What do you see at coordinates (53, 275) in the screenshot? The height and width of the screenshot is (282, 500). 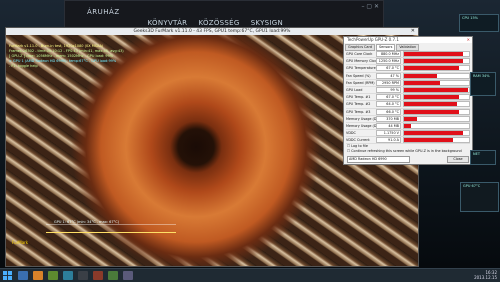 I see `chrome-icon` at bounding box center [53, 275].